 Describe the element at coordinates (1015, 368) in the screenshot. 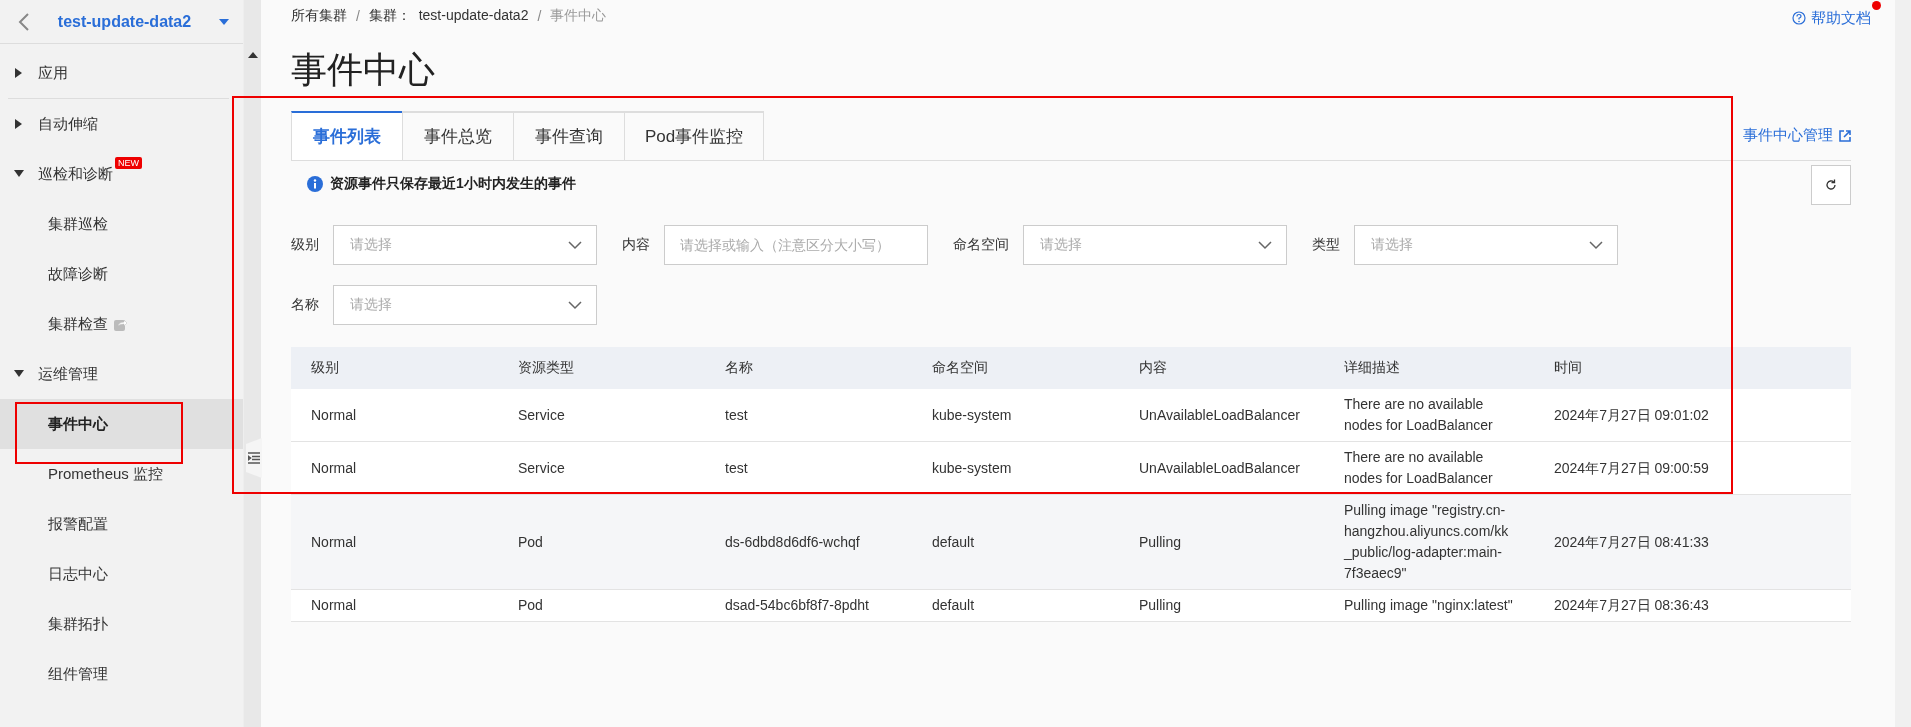

I see `column-header: 命名空间` at that location.